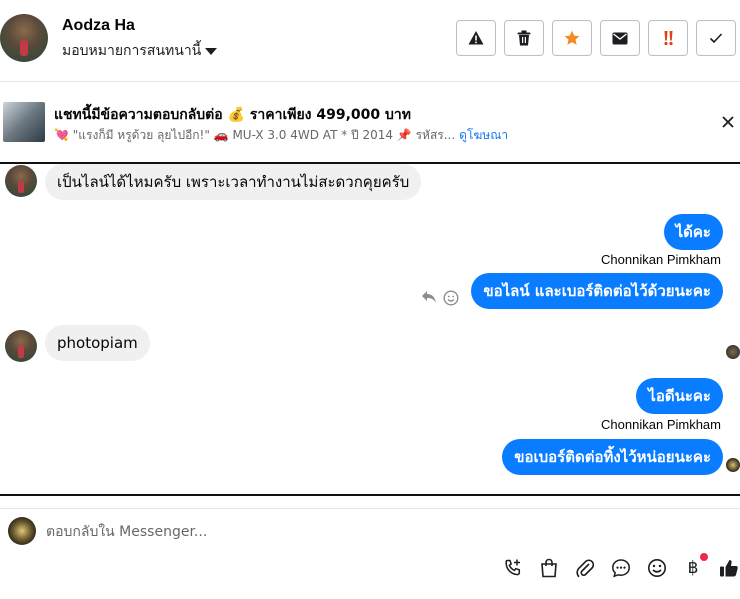 The height and width of the screenshot is (599, 740). Describe the element at coordinates (612, 457) in the screenshot. I see `outgoing-message: ขอเบอร์ติดต่อทิ้งไว้หน่อยนะคะ` at that location.